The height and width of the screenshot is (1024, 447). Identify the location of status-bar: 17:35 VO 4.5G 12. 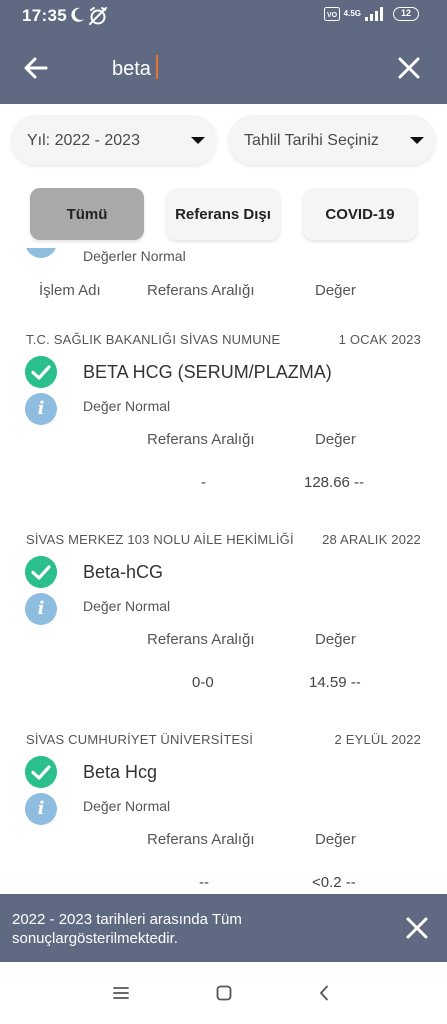
(223, 16).